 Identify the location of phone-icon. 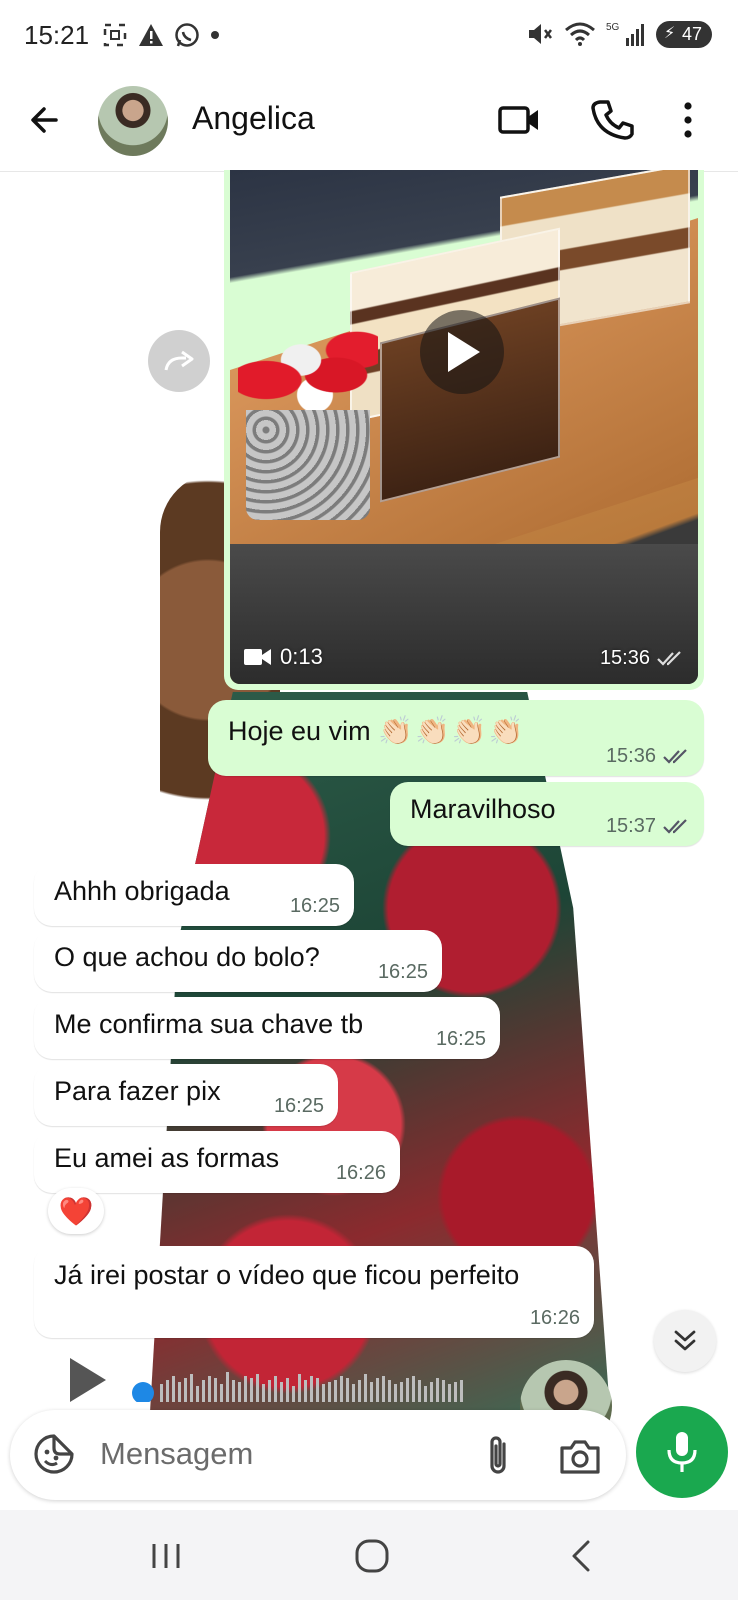
(614, 120).